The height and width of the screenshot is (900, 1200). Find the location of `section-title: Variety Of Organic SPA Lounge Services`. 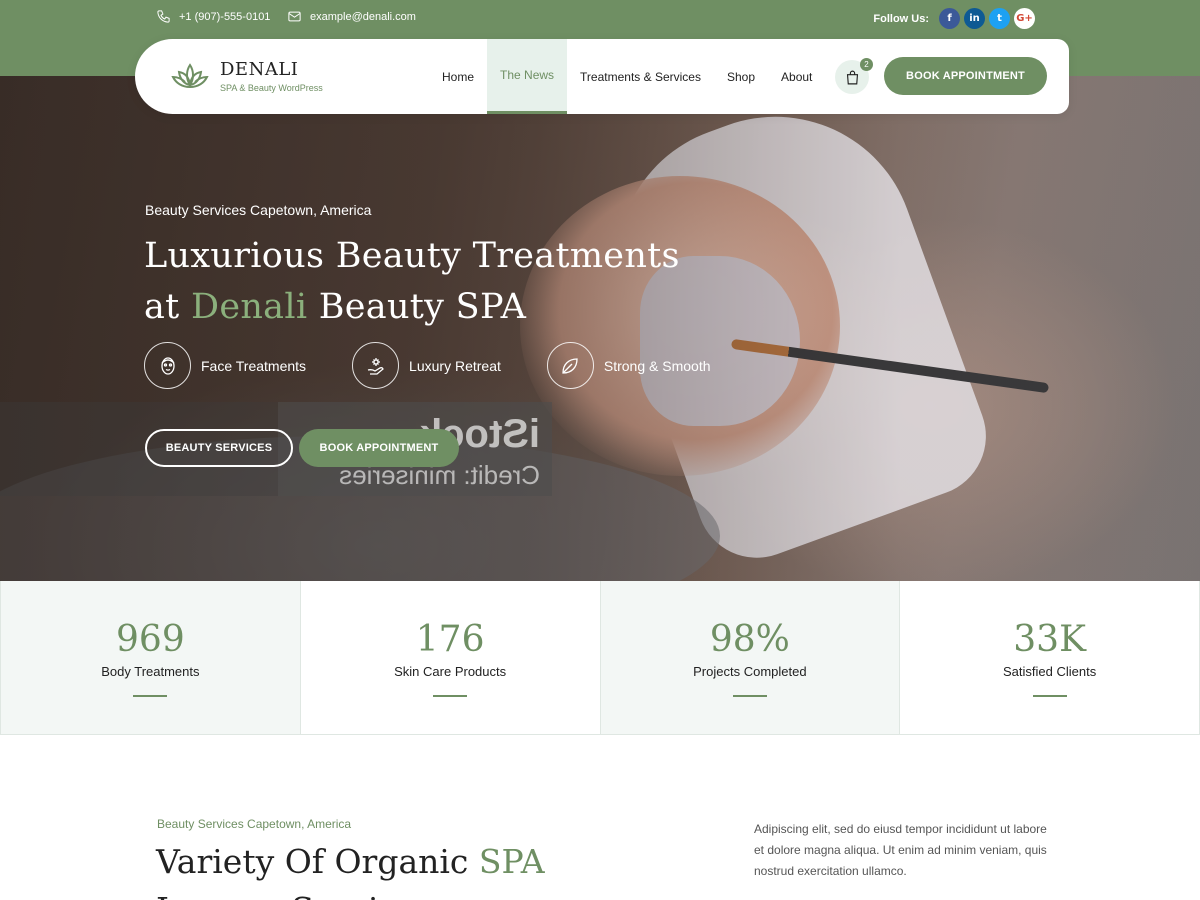

section-title: Variety Of Organic SPA Lounge Services is located at coordinates (436, 869).